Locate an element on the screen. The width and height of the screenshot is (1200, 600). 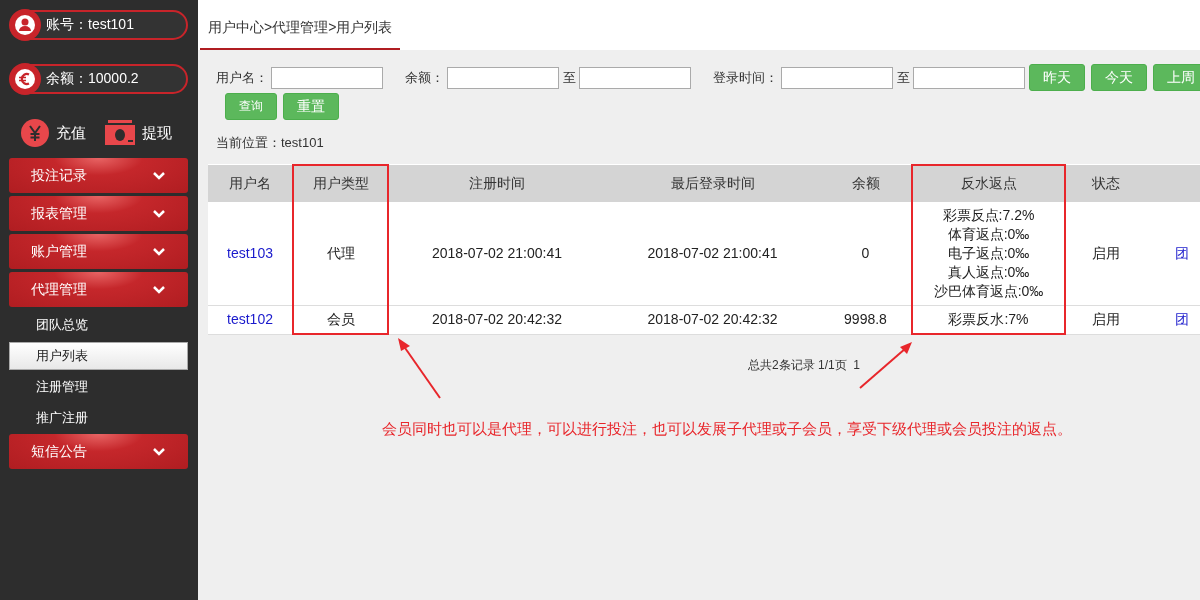
menu-header: 账户管理 is located at coordinates (98, 251).